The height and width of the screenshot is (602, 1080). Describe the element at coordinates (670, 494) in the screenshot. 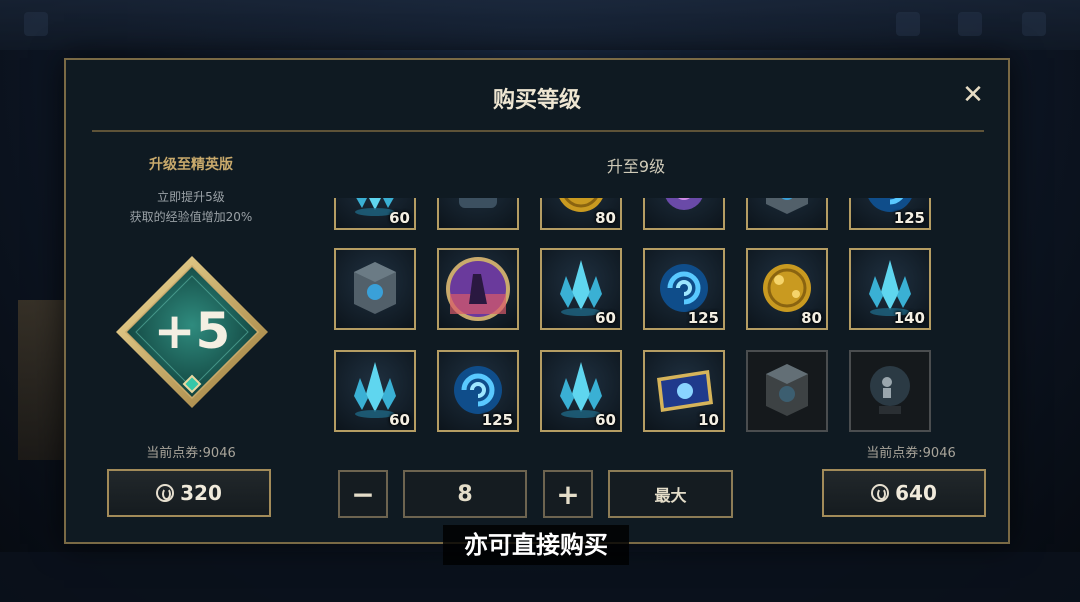

I see `max-quantity-button: 最大` at that location.